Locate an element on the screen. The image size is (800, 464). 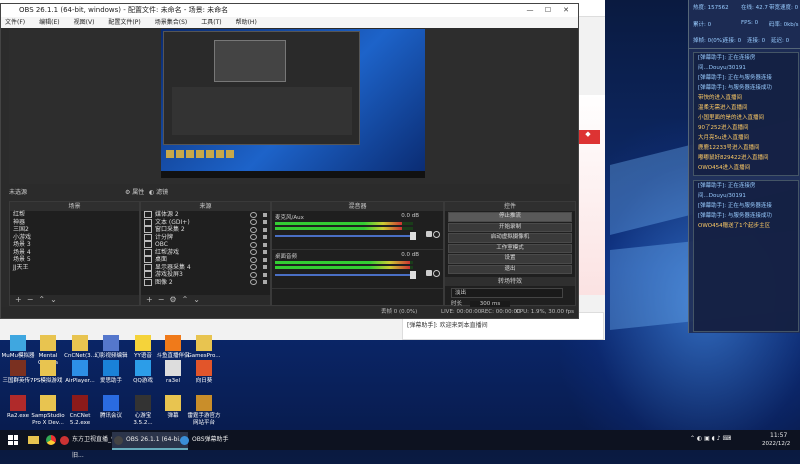
menu-scene-collection: 场景集合(S) is located at coordinates (171, 22).